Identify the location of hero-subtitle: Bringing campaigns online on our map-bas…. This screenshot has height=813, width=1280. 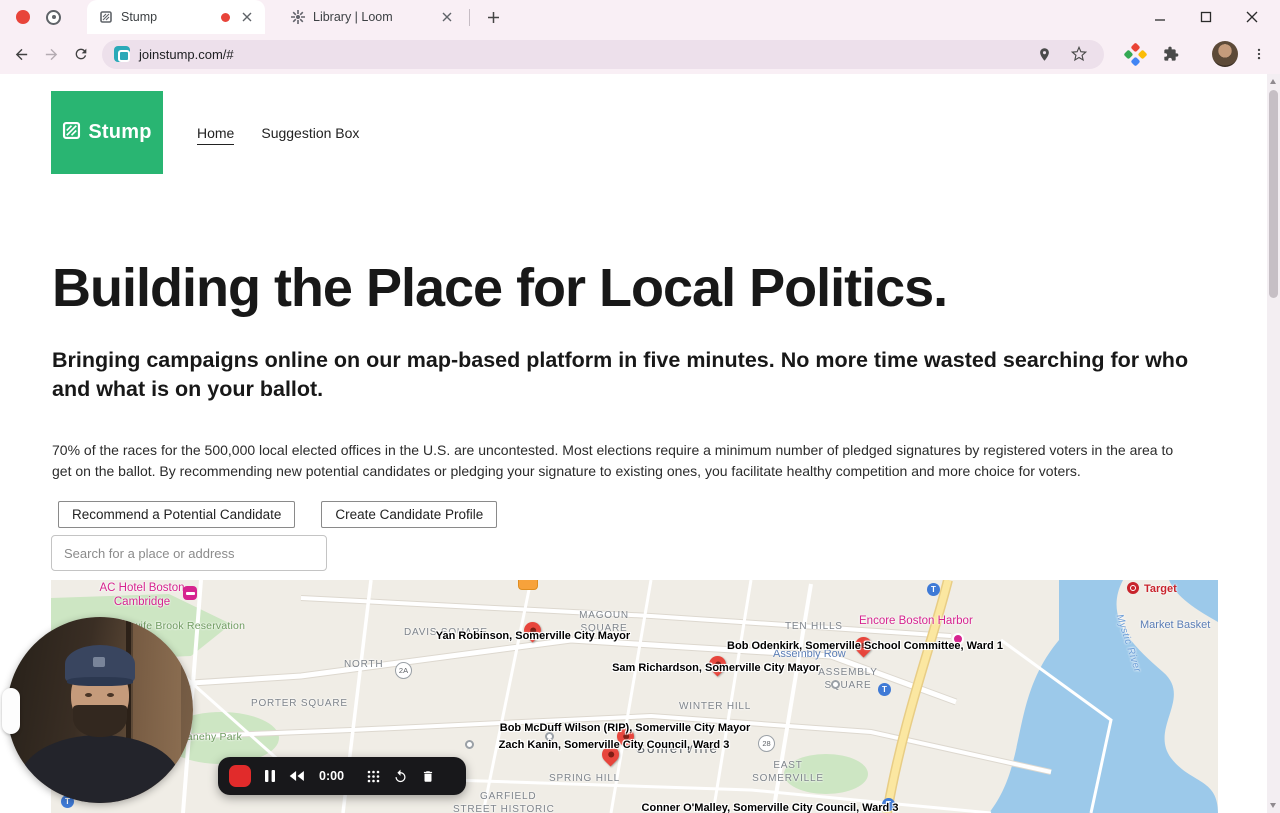
(620, 375).